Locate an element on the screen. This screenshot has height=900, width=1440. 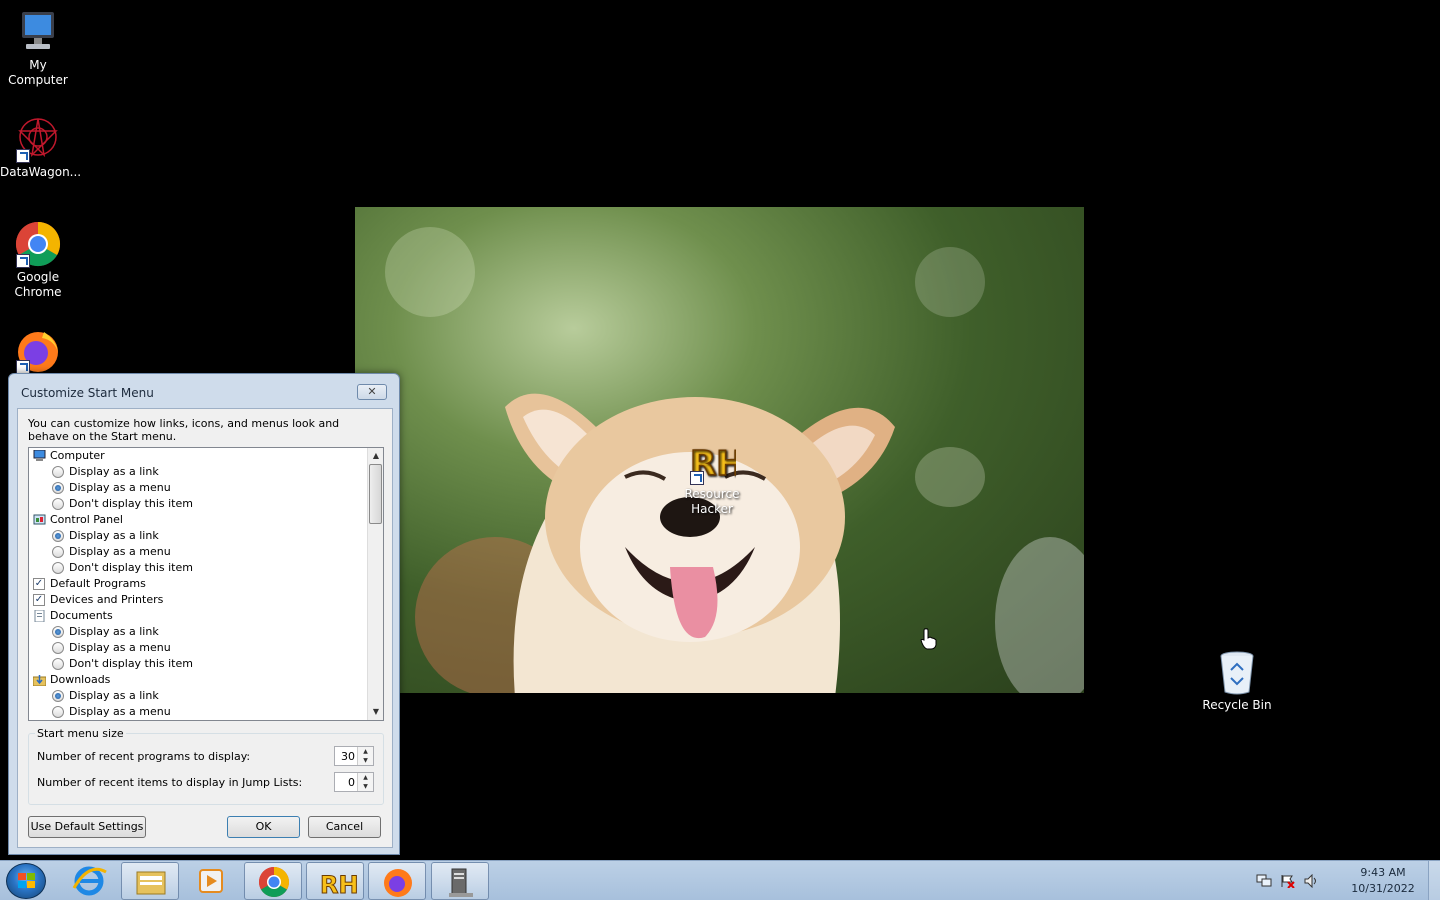
list-group-header: Control Panel is located at coordinates (206, 520).